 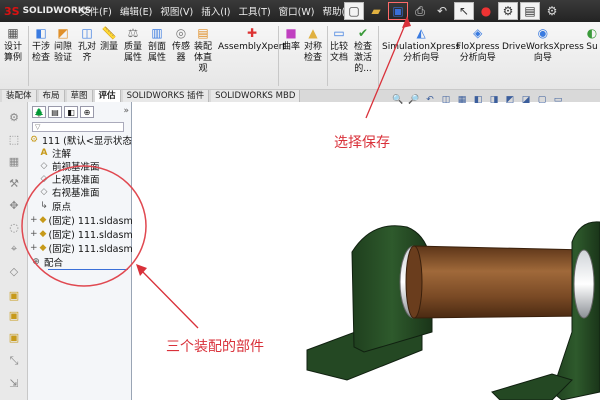 I want to click on arrow-head-save, so click(x=406, y=22).